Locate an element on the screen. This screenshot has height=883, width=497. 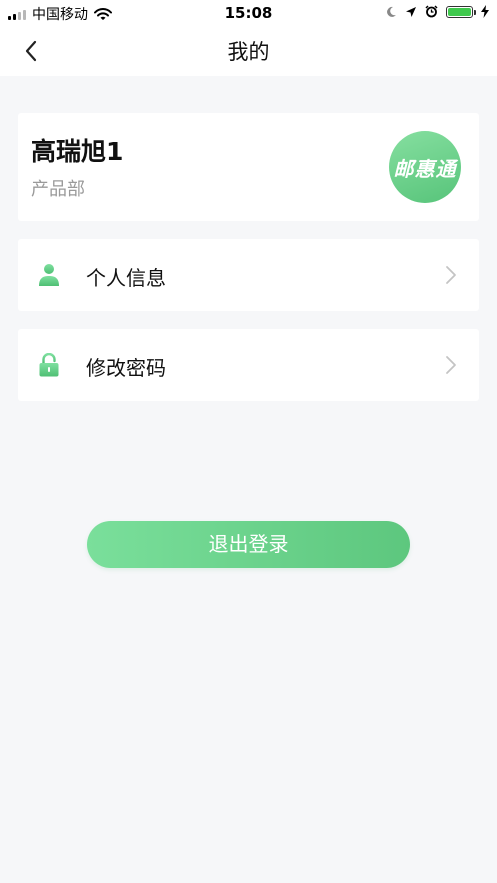
nav-bar: 我的 is located at coordinates (248, 51).